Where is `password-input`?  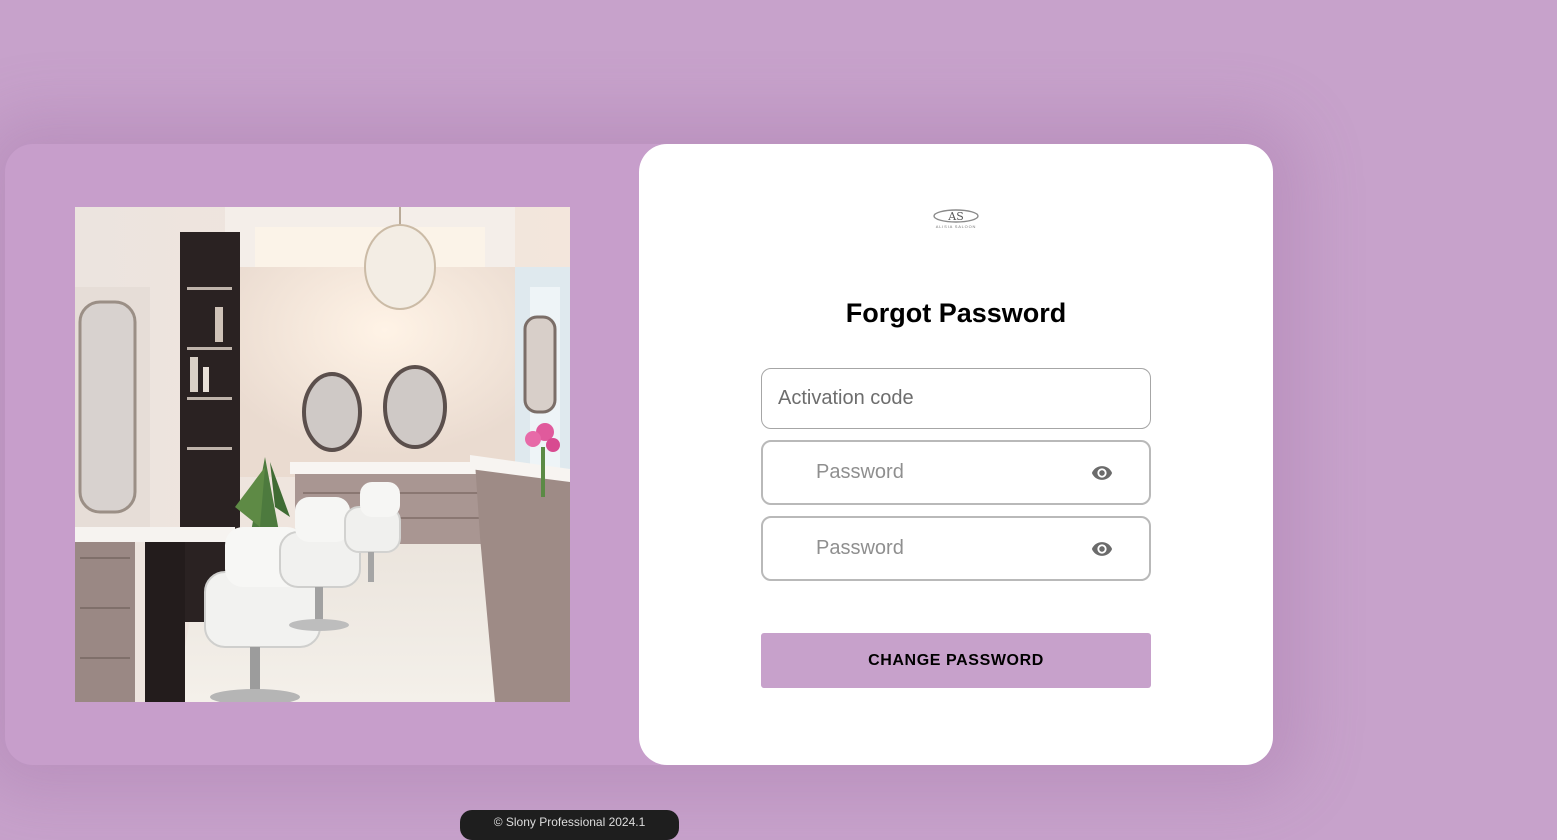
password-input is located at coordinates (913, 472).